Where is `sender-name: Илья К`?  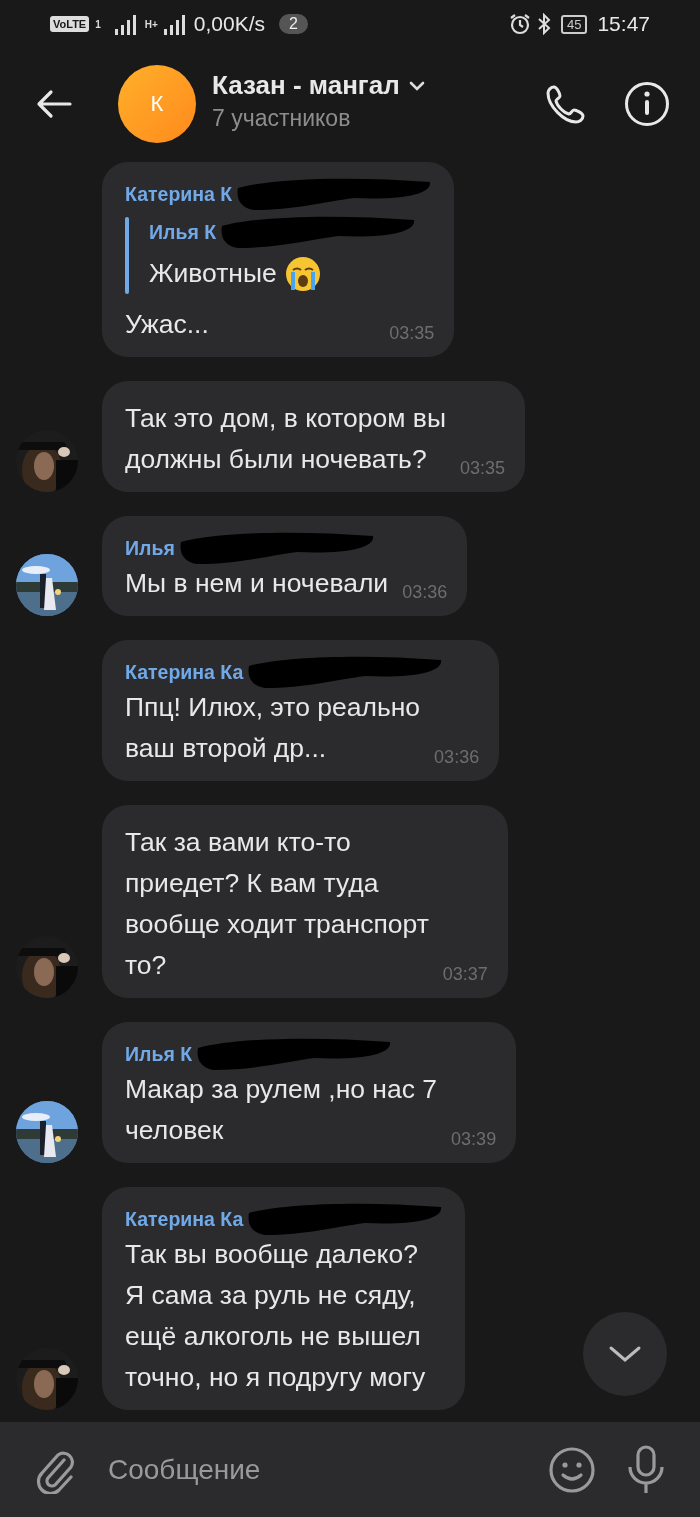 sender-name: Илья К is located at coordinates (159, 1054).